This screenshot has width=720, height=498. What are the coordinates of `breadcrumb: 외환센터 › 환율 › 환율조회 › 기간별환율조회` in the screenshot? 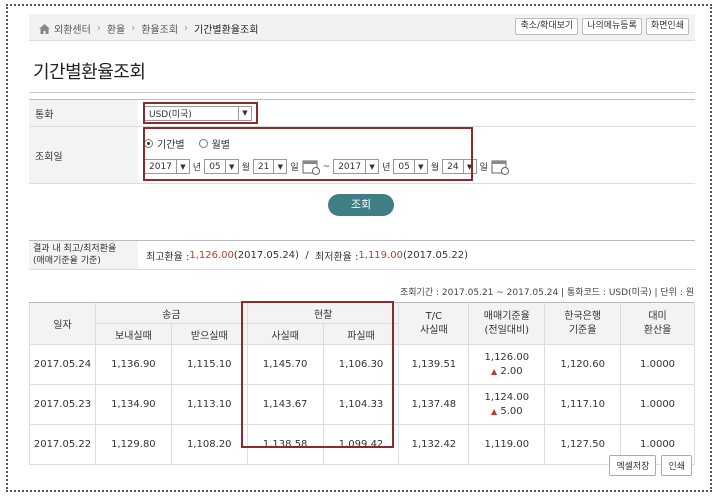 It's located at (148, 28).